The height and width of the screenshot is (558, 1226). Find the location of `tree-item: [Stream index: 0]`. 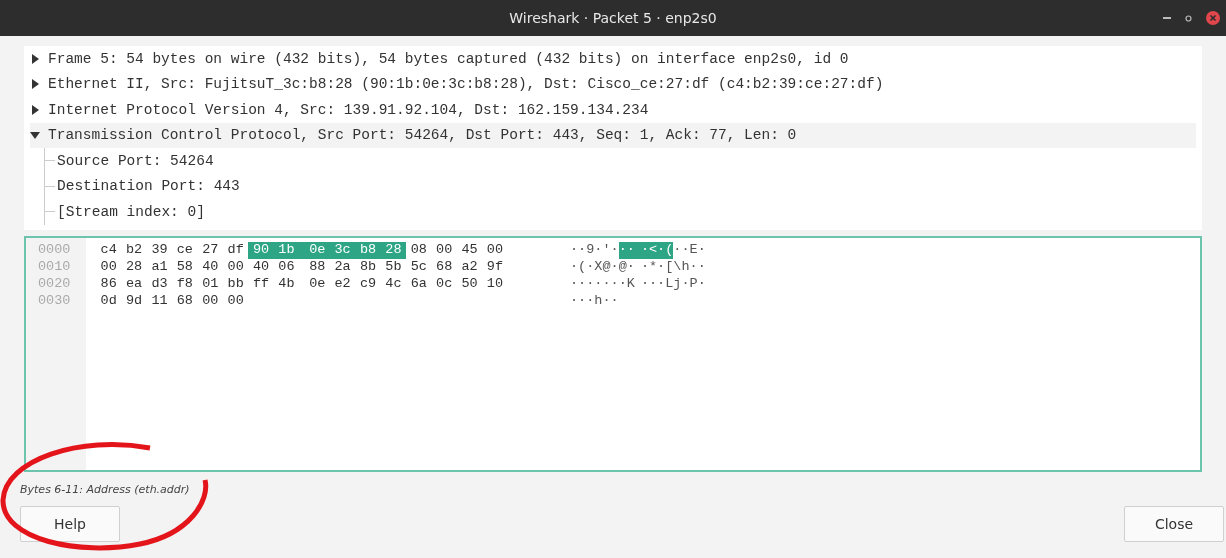

tree-item: [Stream index: 0] is located at coordinates (620, 212).